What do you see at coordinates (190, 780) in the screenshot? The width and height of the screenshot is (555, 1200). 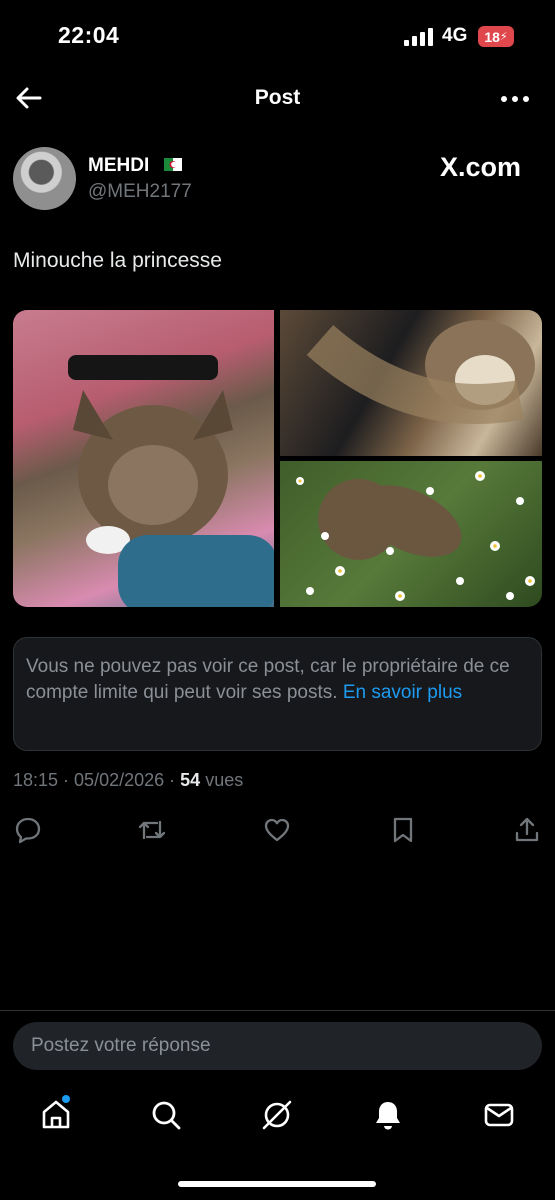 I see `views-count: 54` at bounding box center [190, 780].